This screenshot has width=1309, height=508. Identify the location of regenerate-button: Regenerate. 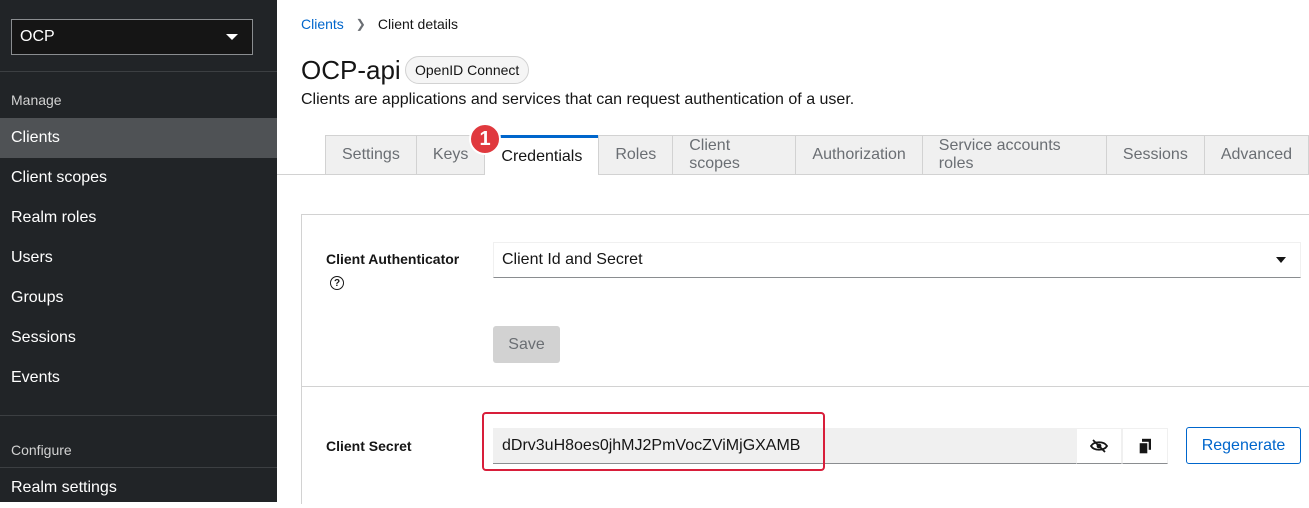
(1243, 445).